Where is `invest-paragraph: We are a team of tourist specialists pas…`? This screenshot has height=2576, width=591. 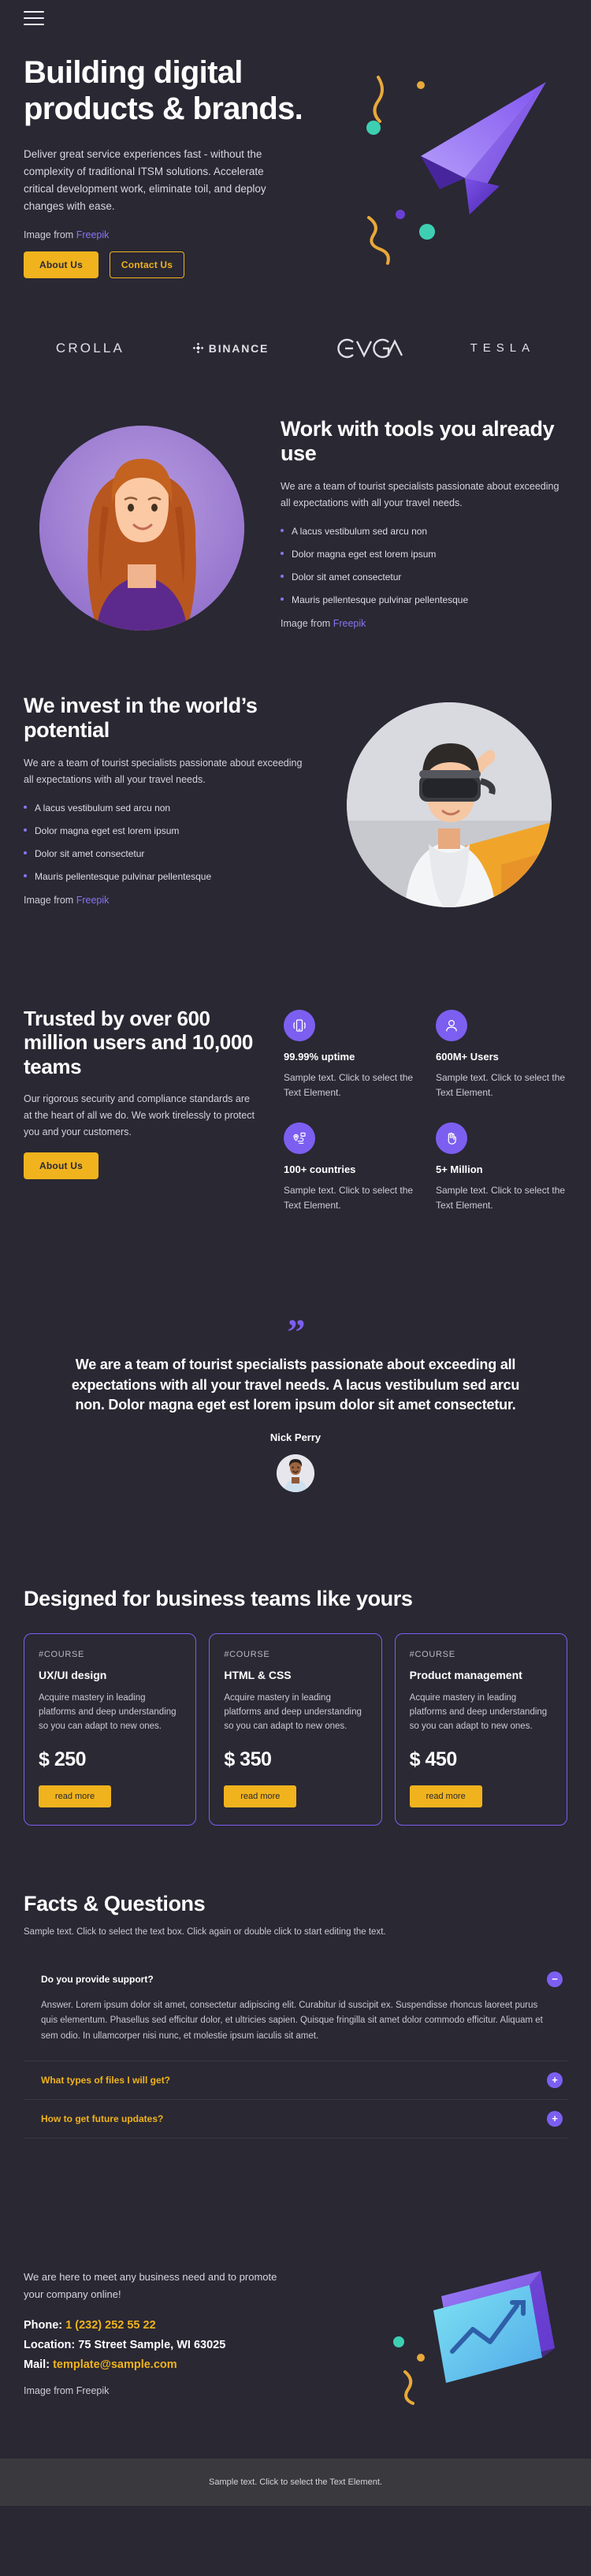
invest-paragraph: We are a team of tourist specialists pas… is located at coordinates (164, 772).